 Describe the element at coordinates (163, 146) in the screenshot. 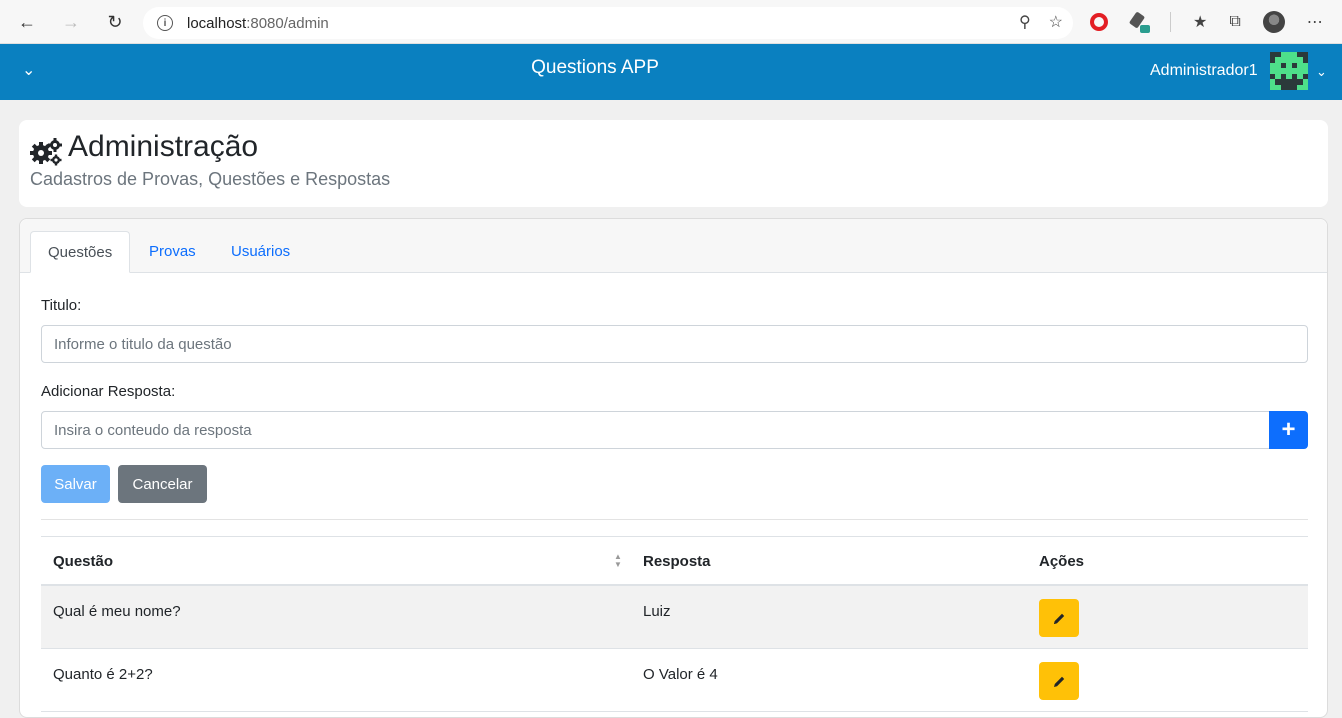

I see `page-title: Administração` at that location.